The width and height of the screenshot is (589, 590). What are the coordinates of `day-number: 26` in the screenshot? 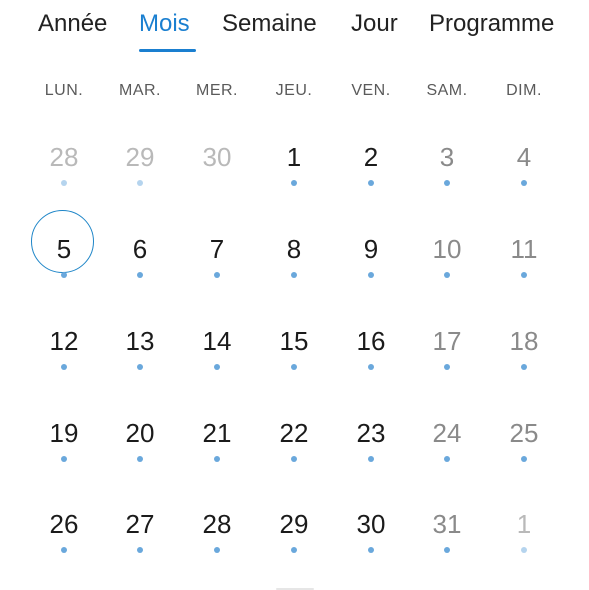 It's located at (64, 524).